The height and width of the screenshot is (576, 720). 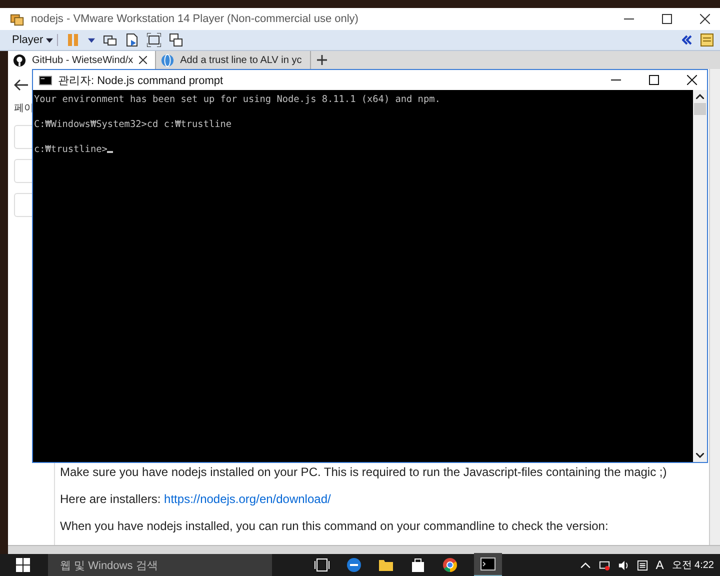 I want to click on console-line: C:₩Windows₩System32>cd c:₩trustline, so click(x=133, y=124).